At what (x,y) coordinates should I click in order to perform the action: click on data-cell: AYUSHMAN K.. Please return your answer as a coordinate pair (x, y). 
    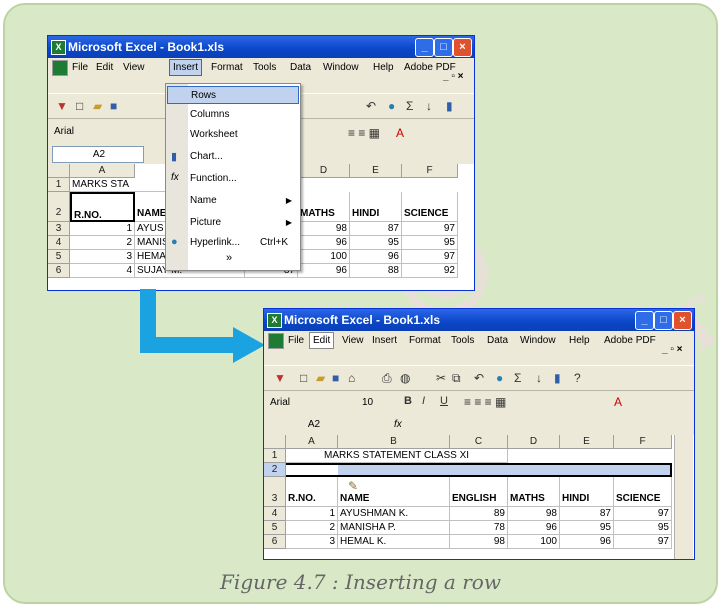
    Looking at the image, I should click on (394, 514).